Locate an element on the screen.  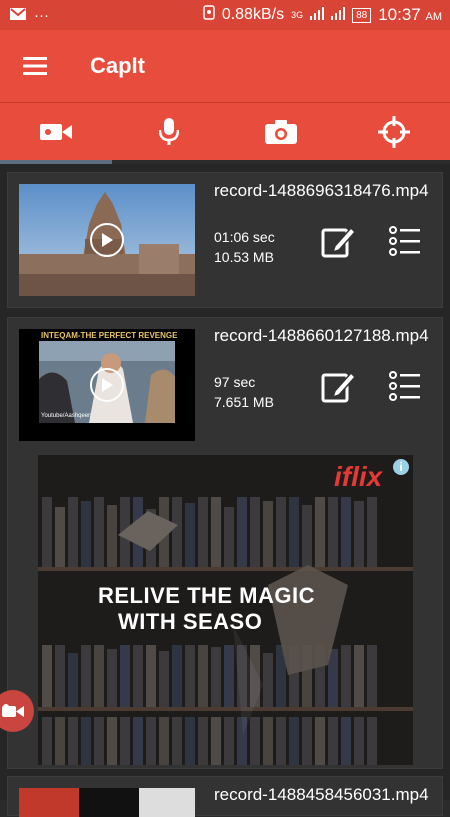
recording-filename: record-1488458456031.mp4 is located at coordinates (321, 795).